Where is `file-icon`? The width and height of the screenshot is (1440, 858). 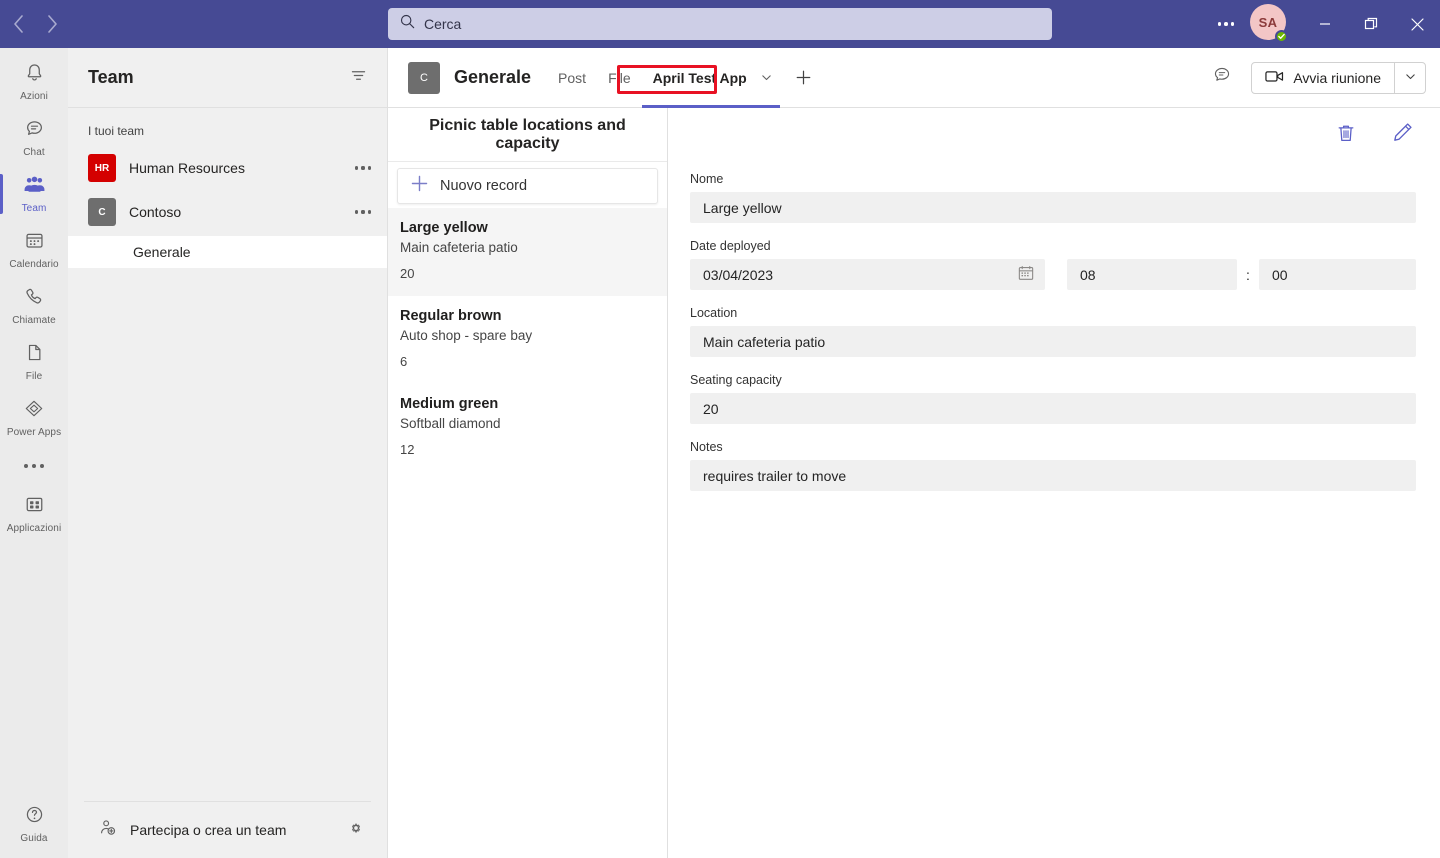
file-icon is located at coordinates (34, 355).